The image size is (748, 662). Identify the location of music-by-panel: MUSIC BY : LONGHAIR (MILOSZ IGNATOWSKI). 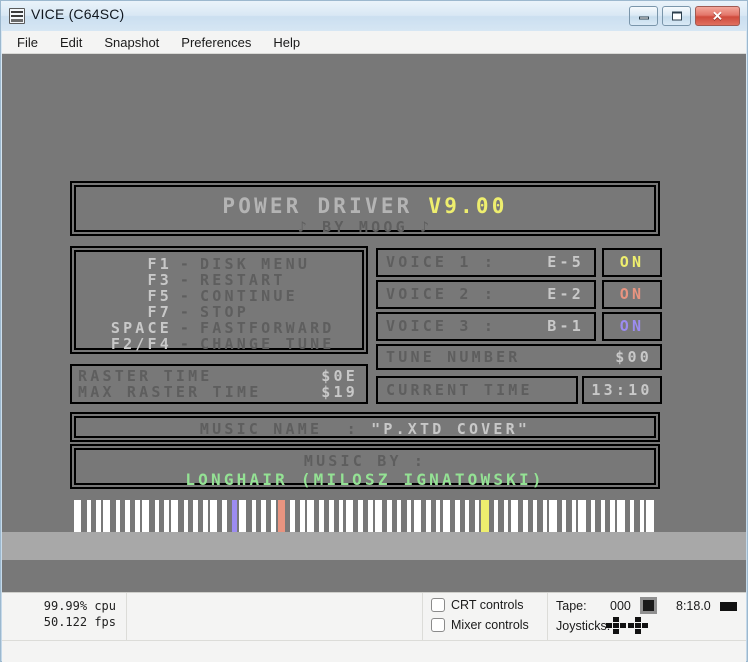
(365, 466).